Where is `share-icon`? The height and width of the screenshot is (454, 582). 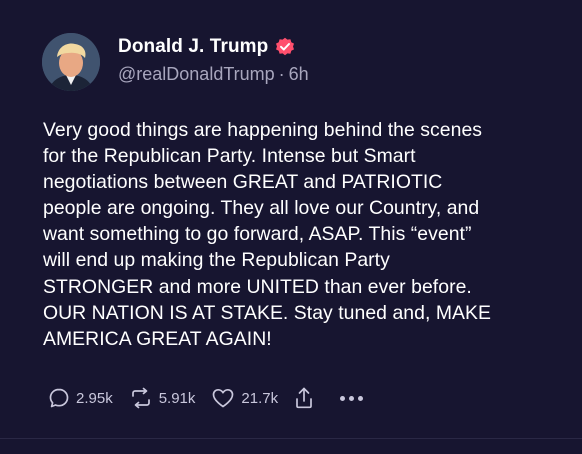
share-icon is located at coordinates (304, 398).